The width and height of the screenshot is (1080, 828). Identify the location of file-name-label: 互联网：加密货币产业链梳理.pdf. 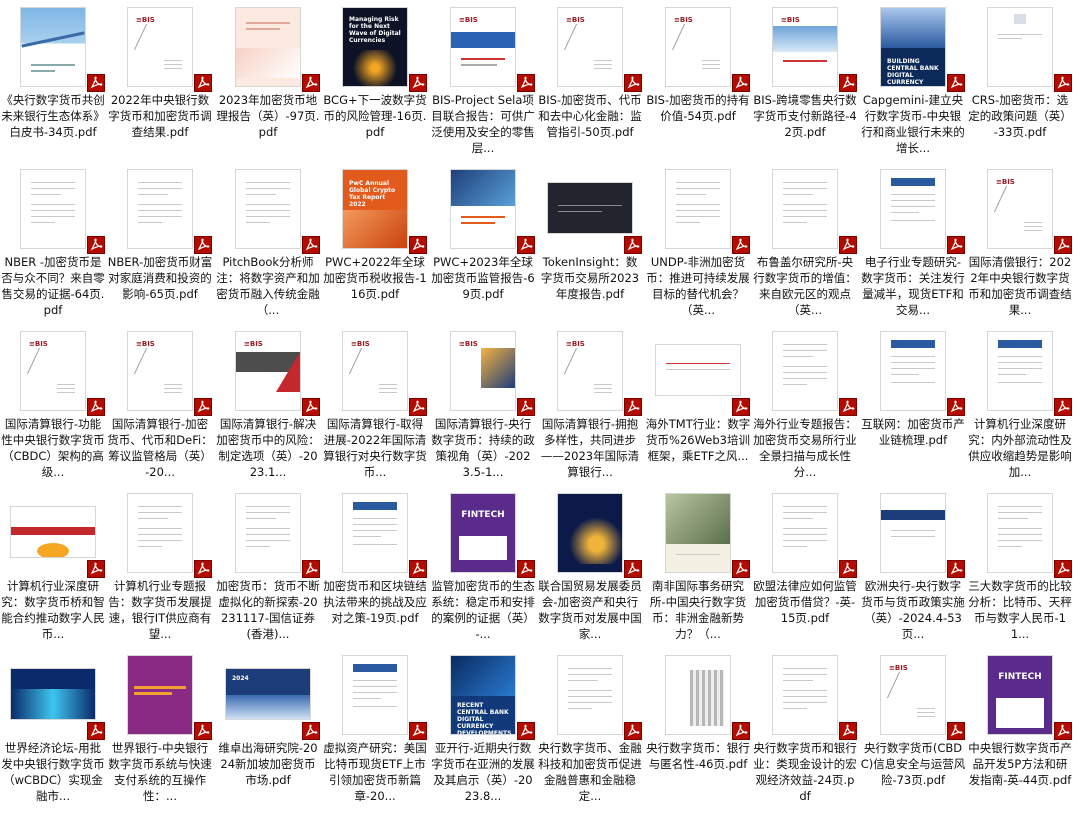
(913, 432).